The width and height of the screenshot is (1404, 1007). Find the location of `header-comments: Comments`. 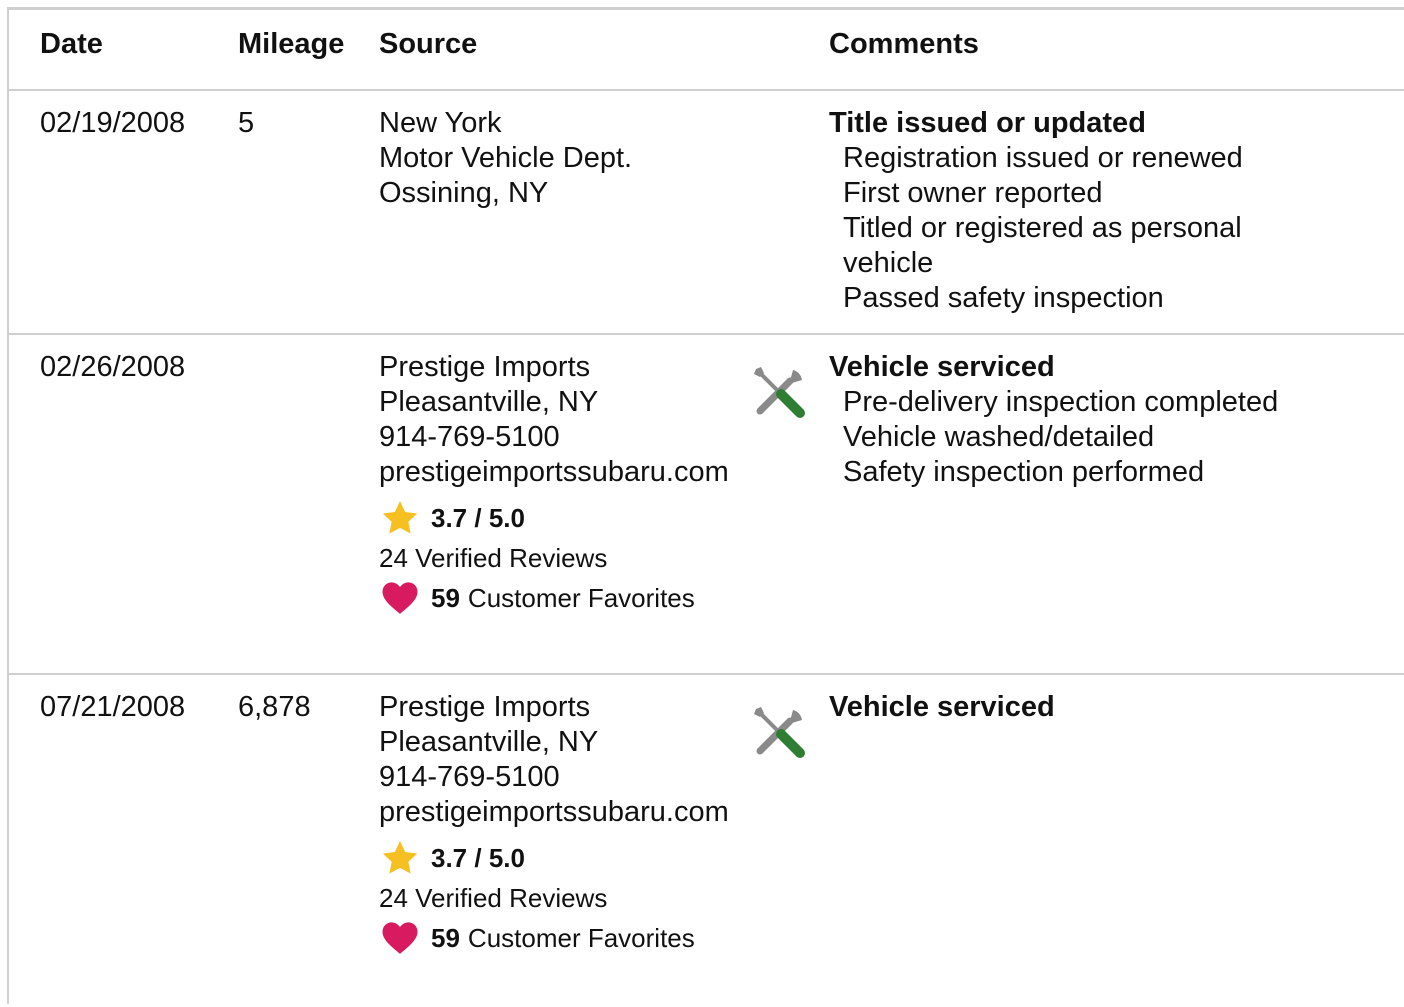

header-comments: Comments is located at coordinates (904, 44).